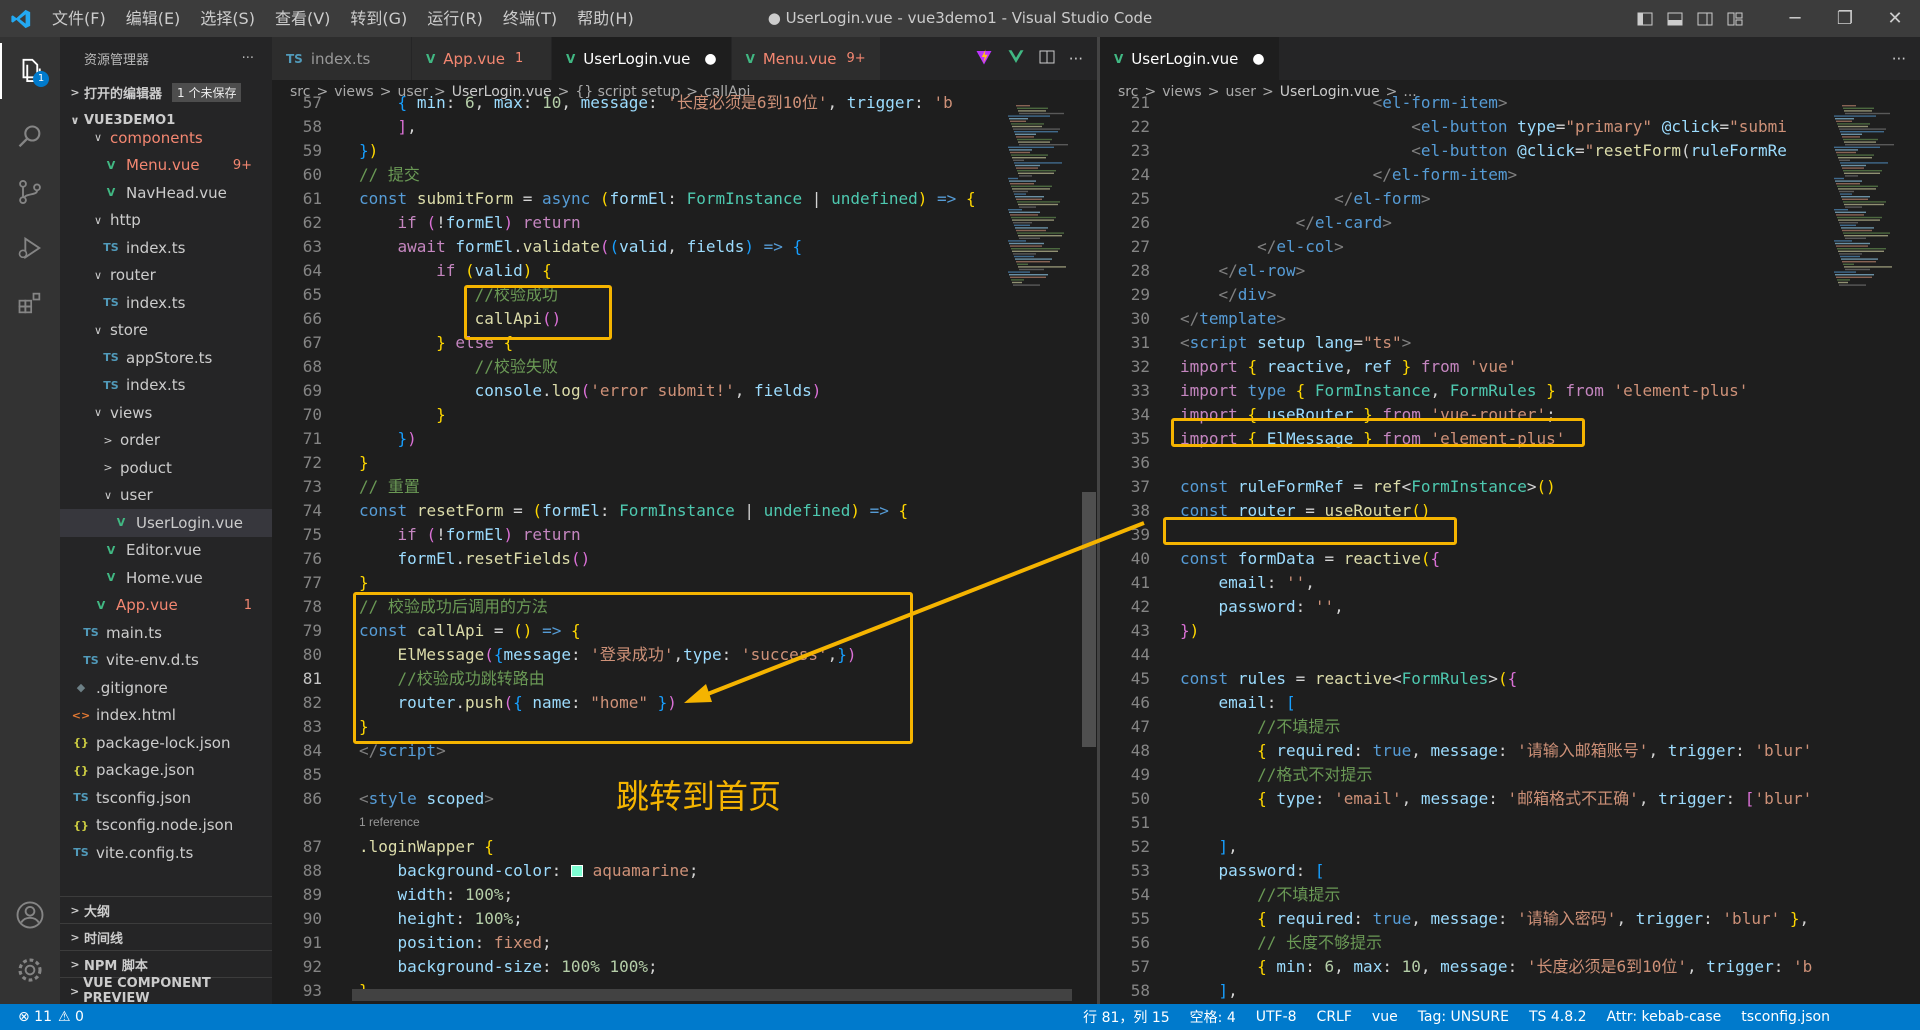 This screenshot has width=1920, height=1030. I want to click on vue-preview-icon, so click(1016, 59).